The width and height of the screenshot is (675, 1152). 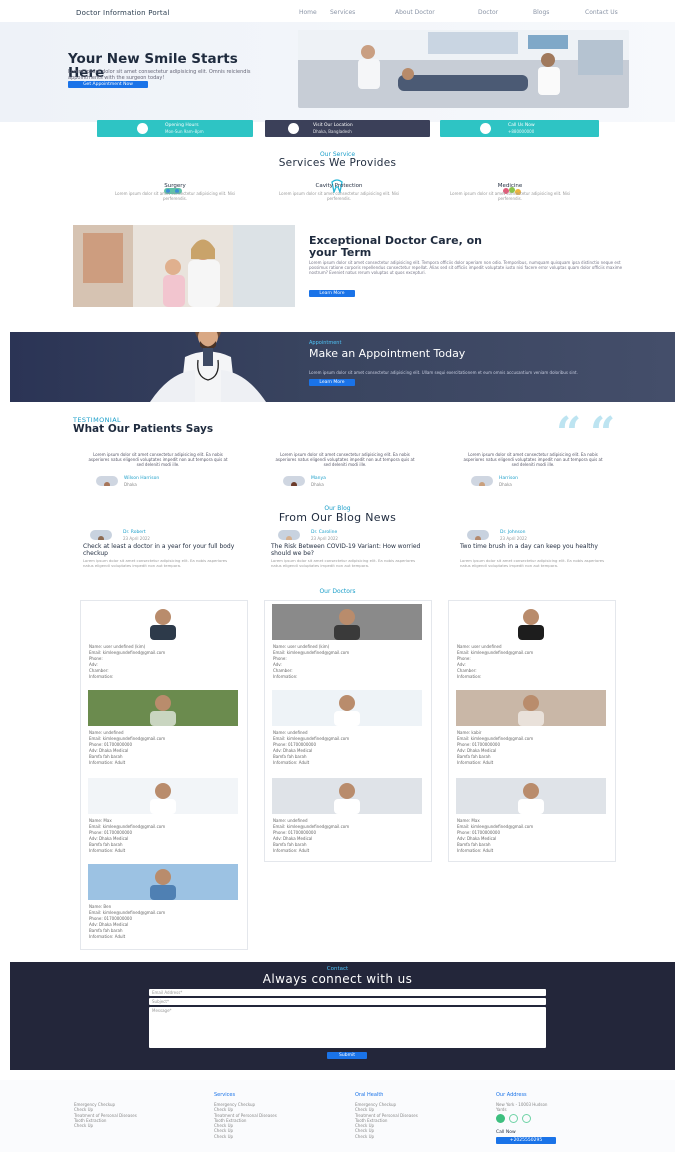 What do you see at coordinates (601, 12) in the screenshot?
I see `nav-link-contact: Contact Us` at bounding box center [601, 12].